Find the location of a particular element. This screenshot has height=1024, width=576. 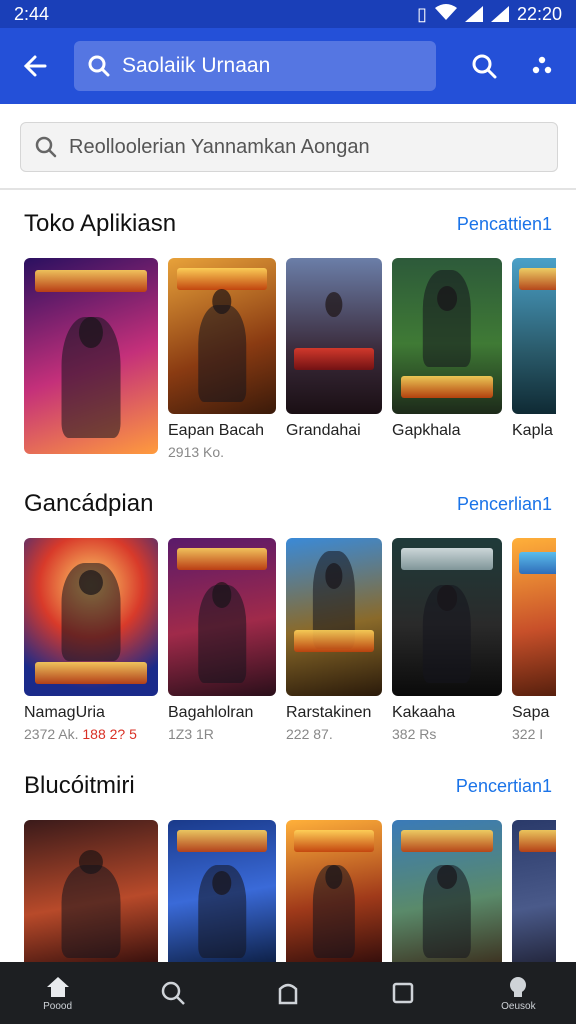

game-card: Sapa 322 I is located at coordinates (534, 640).